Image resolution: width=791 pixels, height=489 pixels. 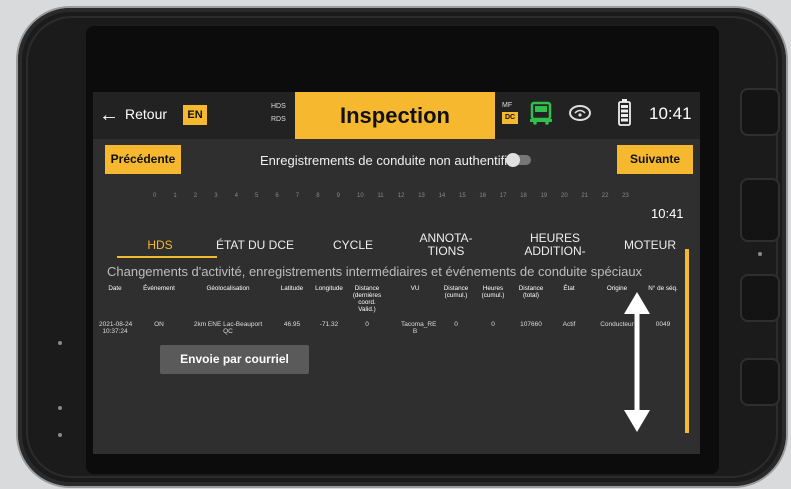 What do you see at coordinates (555, 245) in the screenshot?
I see `tab-5: HEURES ADDITION-` at bounding box center [555, 245].